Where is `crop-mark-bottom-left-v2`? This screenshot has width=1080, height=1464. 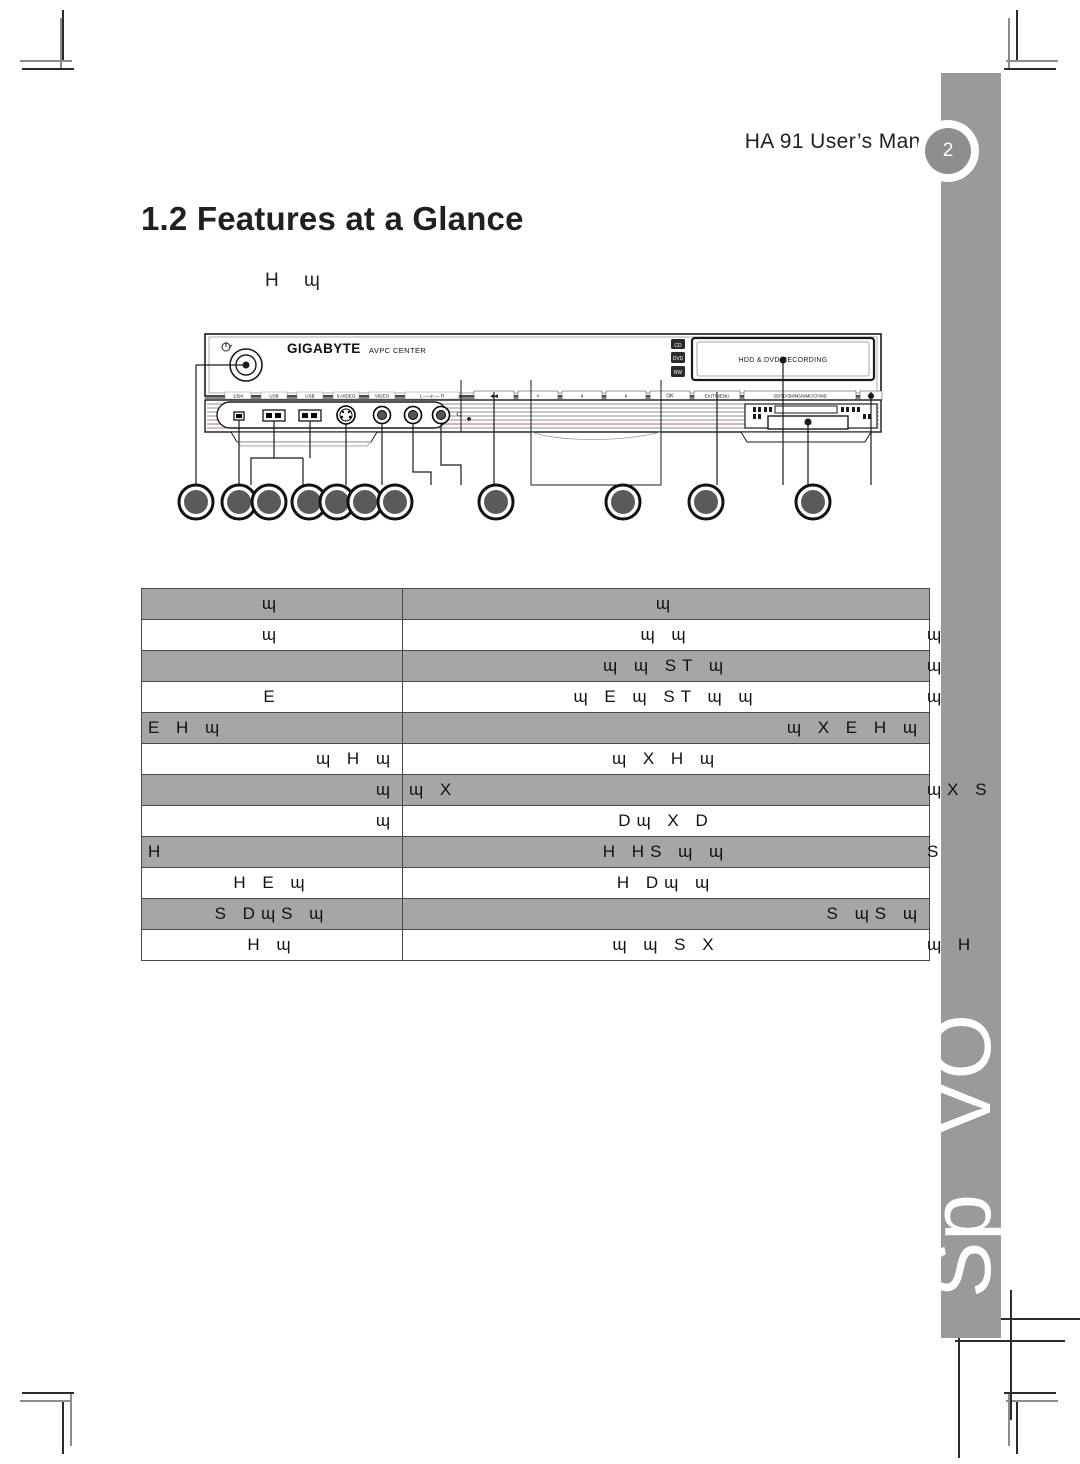
crop-mark-bottom-left-v2 is located at coordinates (71, 1420).